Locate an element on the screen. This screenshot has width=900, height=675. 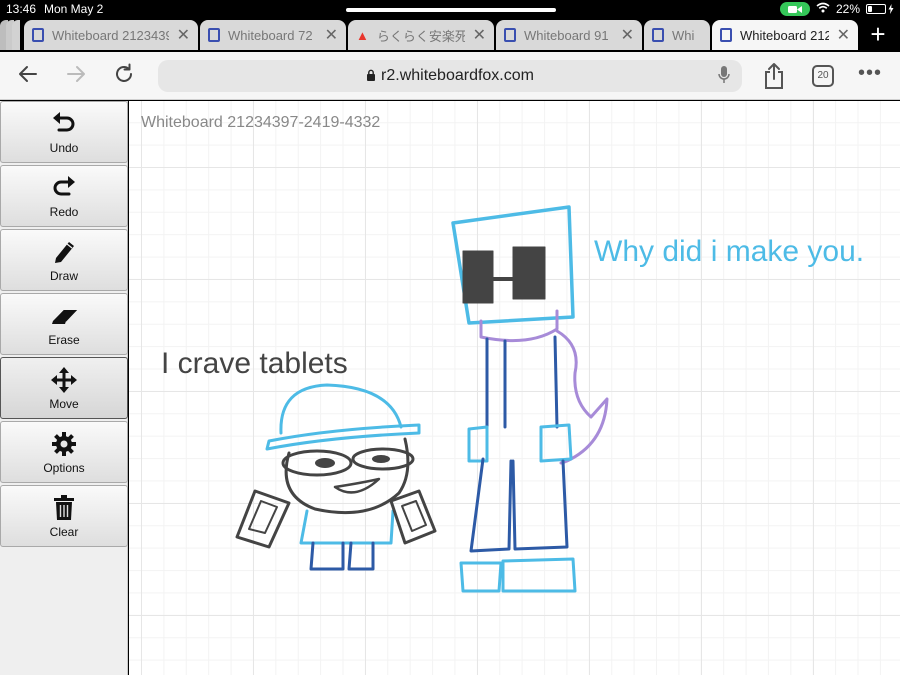
microphone-icon is located at coordinates (724, 77).